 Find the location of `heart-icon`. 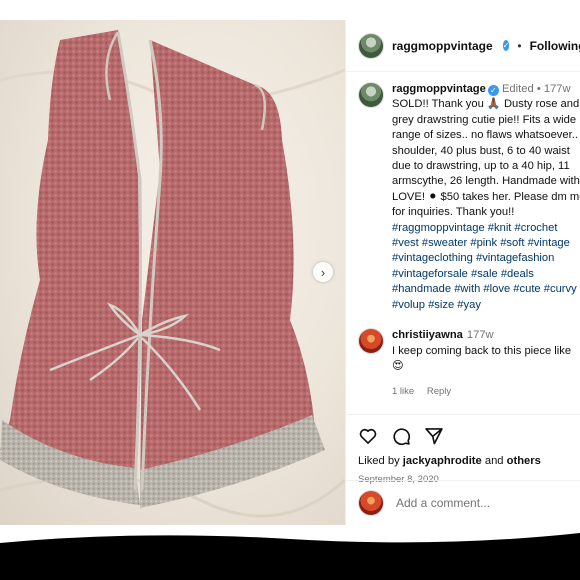

heart-icon is located at coordinates (368, 436).